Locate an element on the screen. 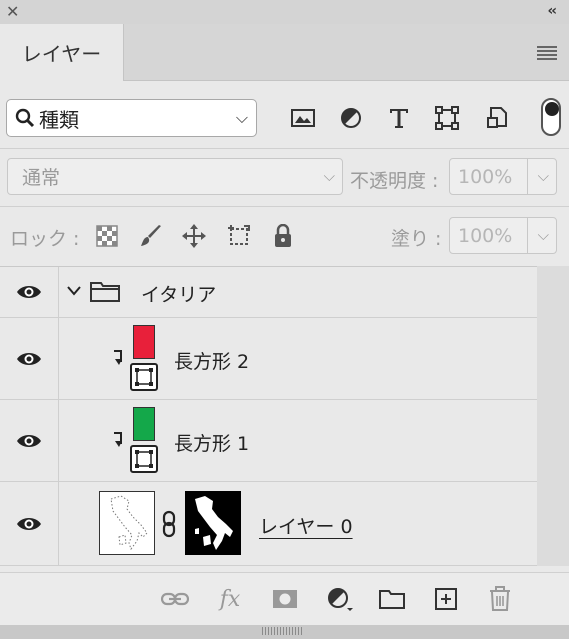  layers-scrollbar is located at coordinates (553, 416).